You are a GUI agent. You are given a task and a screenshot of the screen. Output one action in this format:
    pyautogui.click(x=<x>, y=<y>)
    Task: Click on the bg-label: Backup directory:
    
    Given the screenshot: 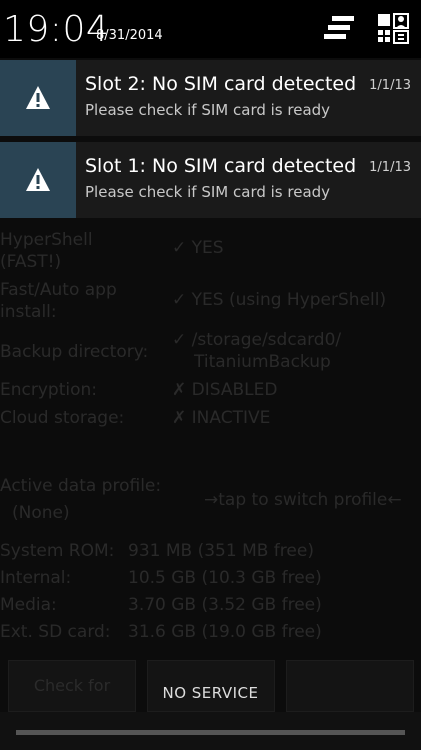 What is the action you would take?
    pyautogui.click(x=74, y=352)
    